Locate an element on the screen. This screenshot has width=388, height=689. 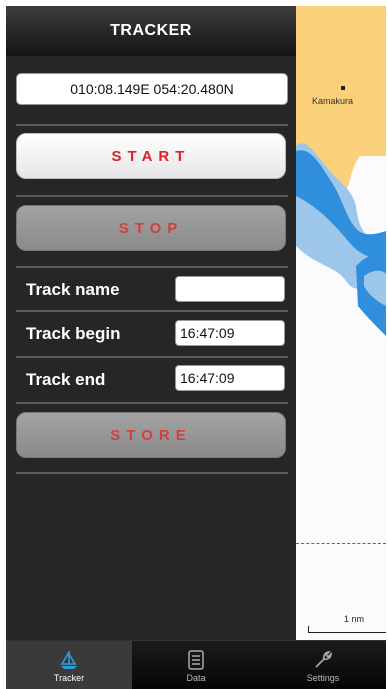
track-line is located at coordinates (341, 543).